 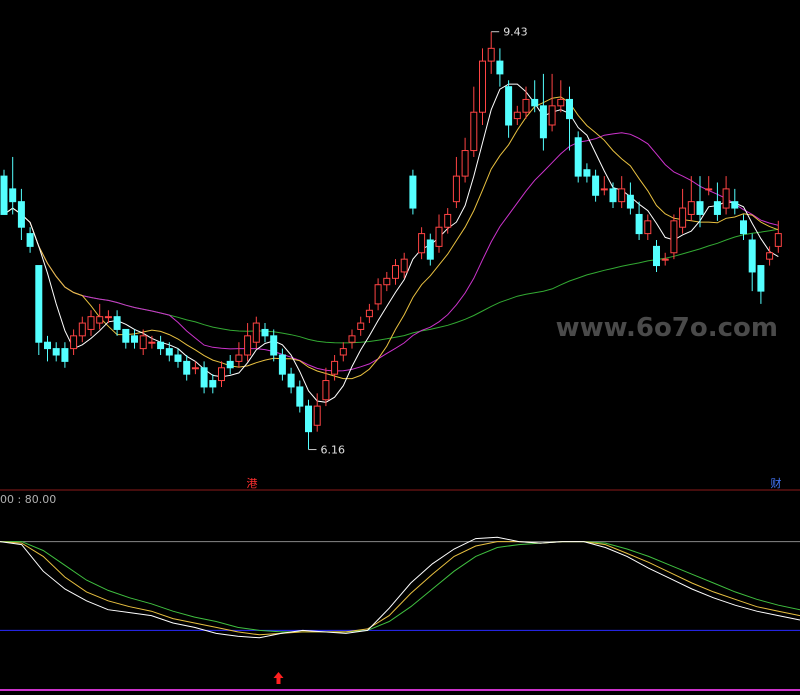 What do you see at coordinates (776, 483) in the screenshot?
I see `event-marker-finance: 财` at bounding box center [776, 483].